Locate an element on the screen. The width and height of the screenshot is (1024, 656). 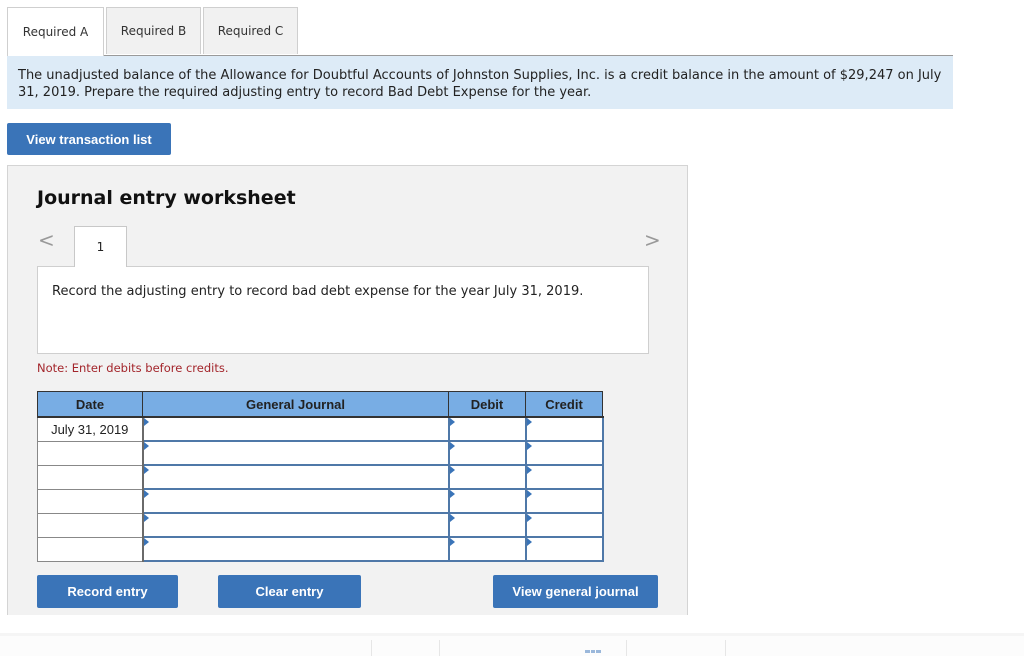
entry-page-tab: 1 is located at coordinates (100, 246).